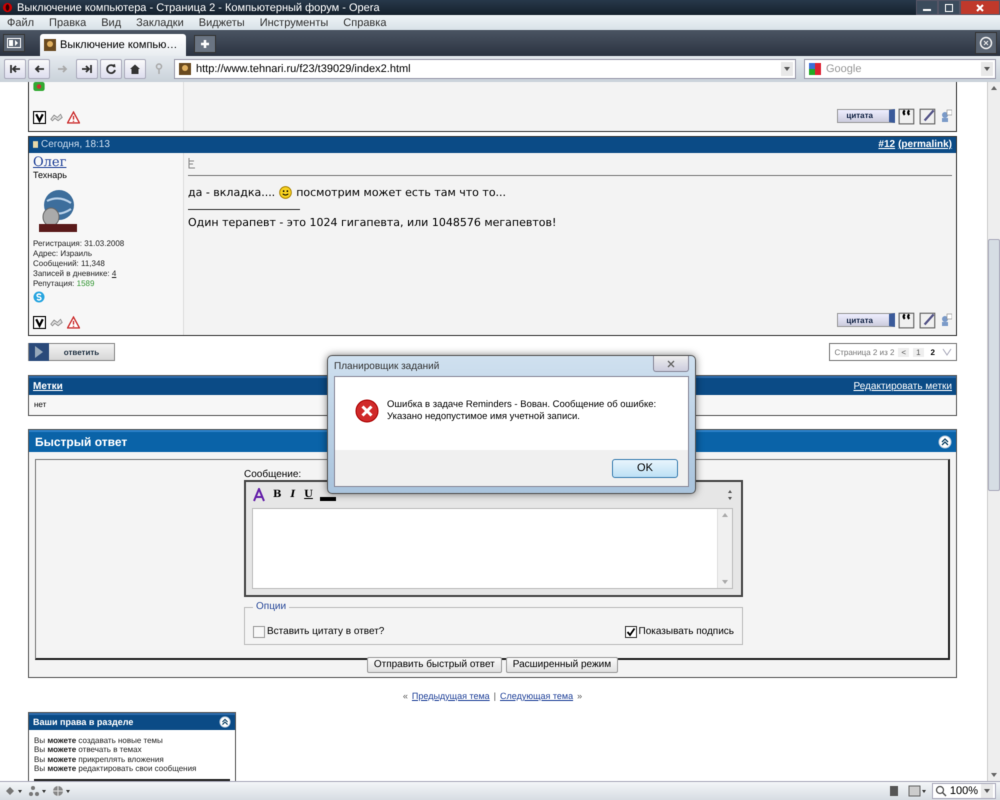 The height and width of the screenshot is (800, 1000). Describe the element at coordinates (328, 498) in the screenshot. I see `text-color-icon` at that location.